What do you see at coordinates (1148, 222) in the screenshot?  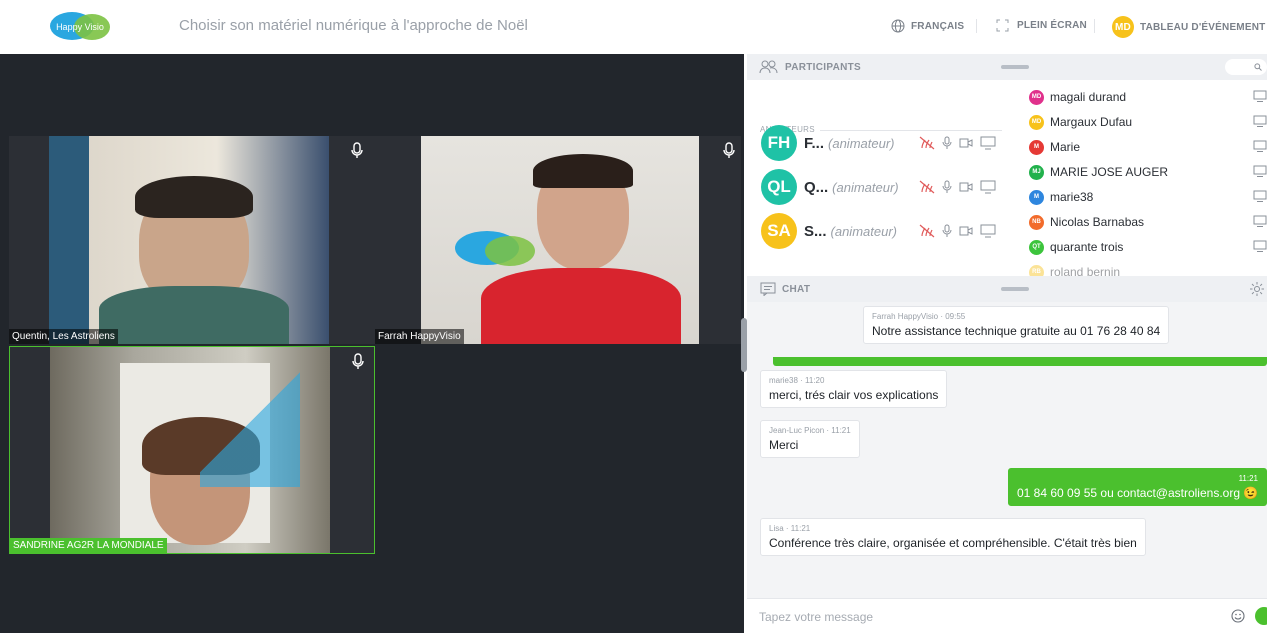 I see `participant-row: NB Nicolas Barnabas` at bounding box center [1148, 222].